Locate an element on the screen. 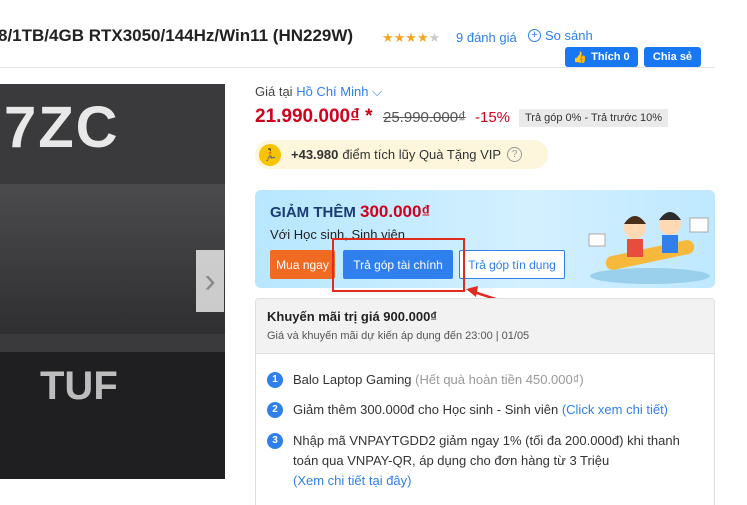 This screenshot has width=747, height=505. promotion-text: Balo Laptop Gaming is located at coordinates (352, 379).